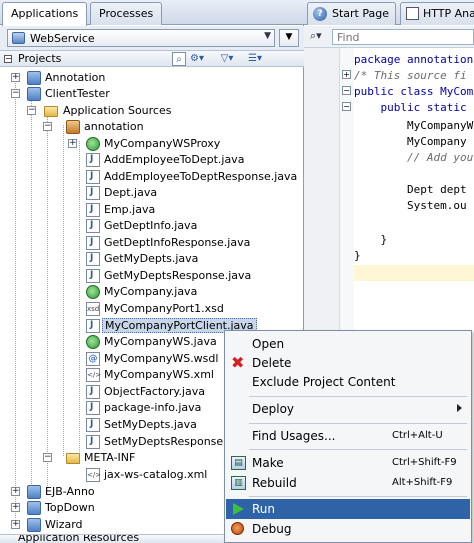  I want to click on application-resources-label: Application Resources, so click(79, 538).